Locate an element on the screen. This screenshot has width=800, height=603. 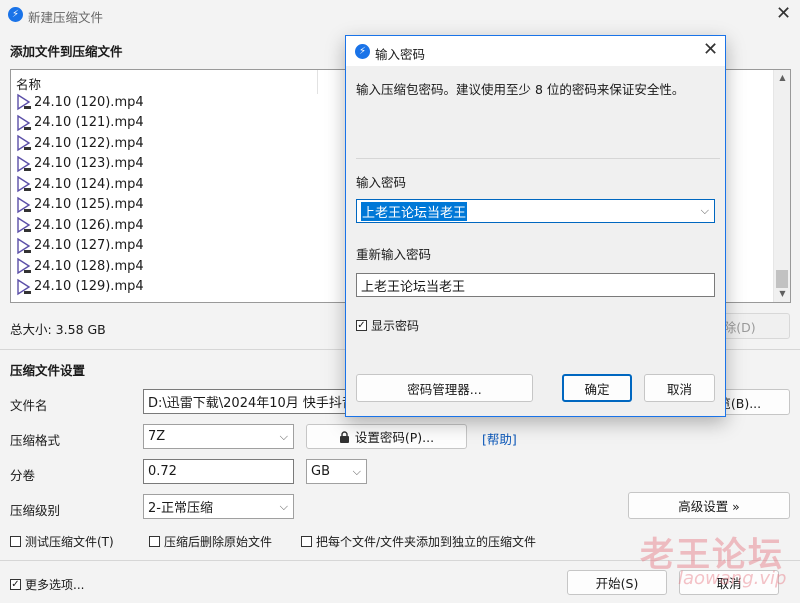
list-item: 24.10 (124).mp4 is located at coordinates (79, 184).